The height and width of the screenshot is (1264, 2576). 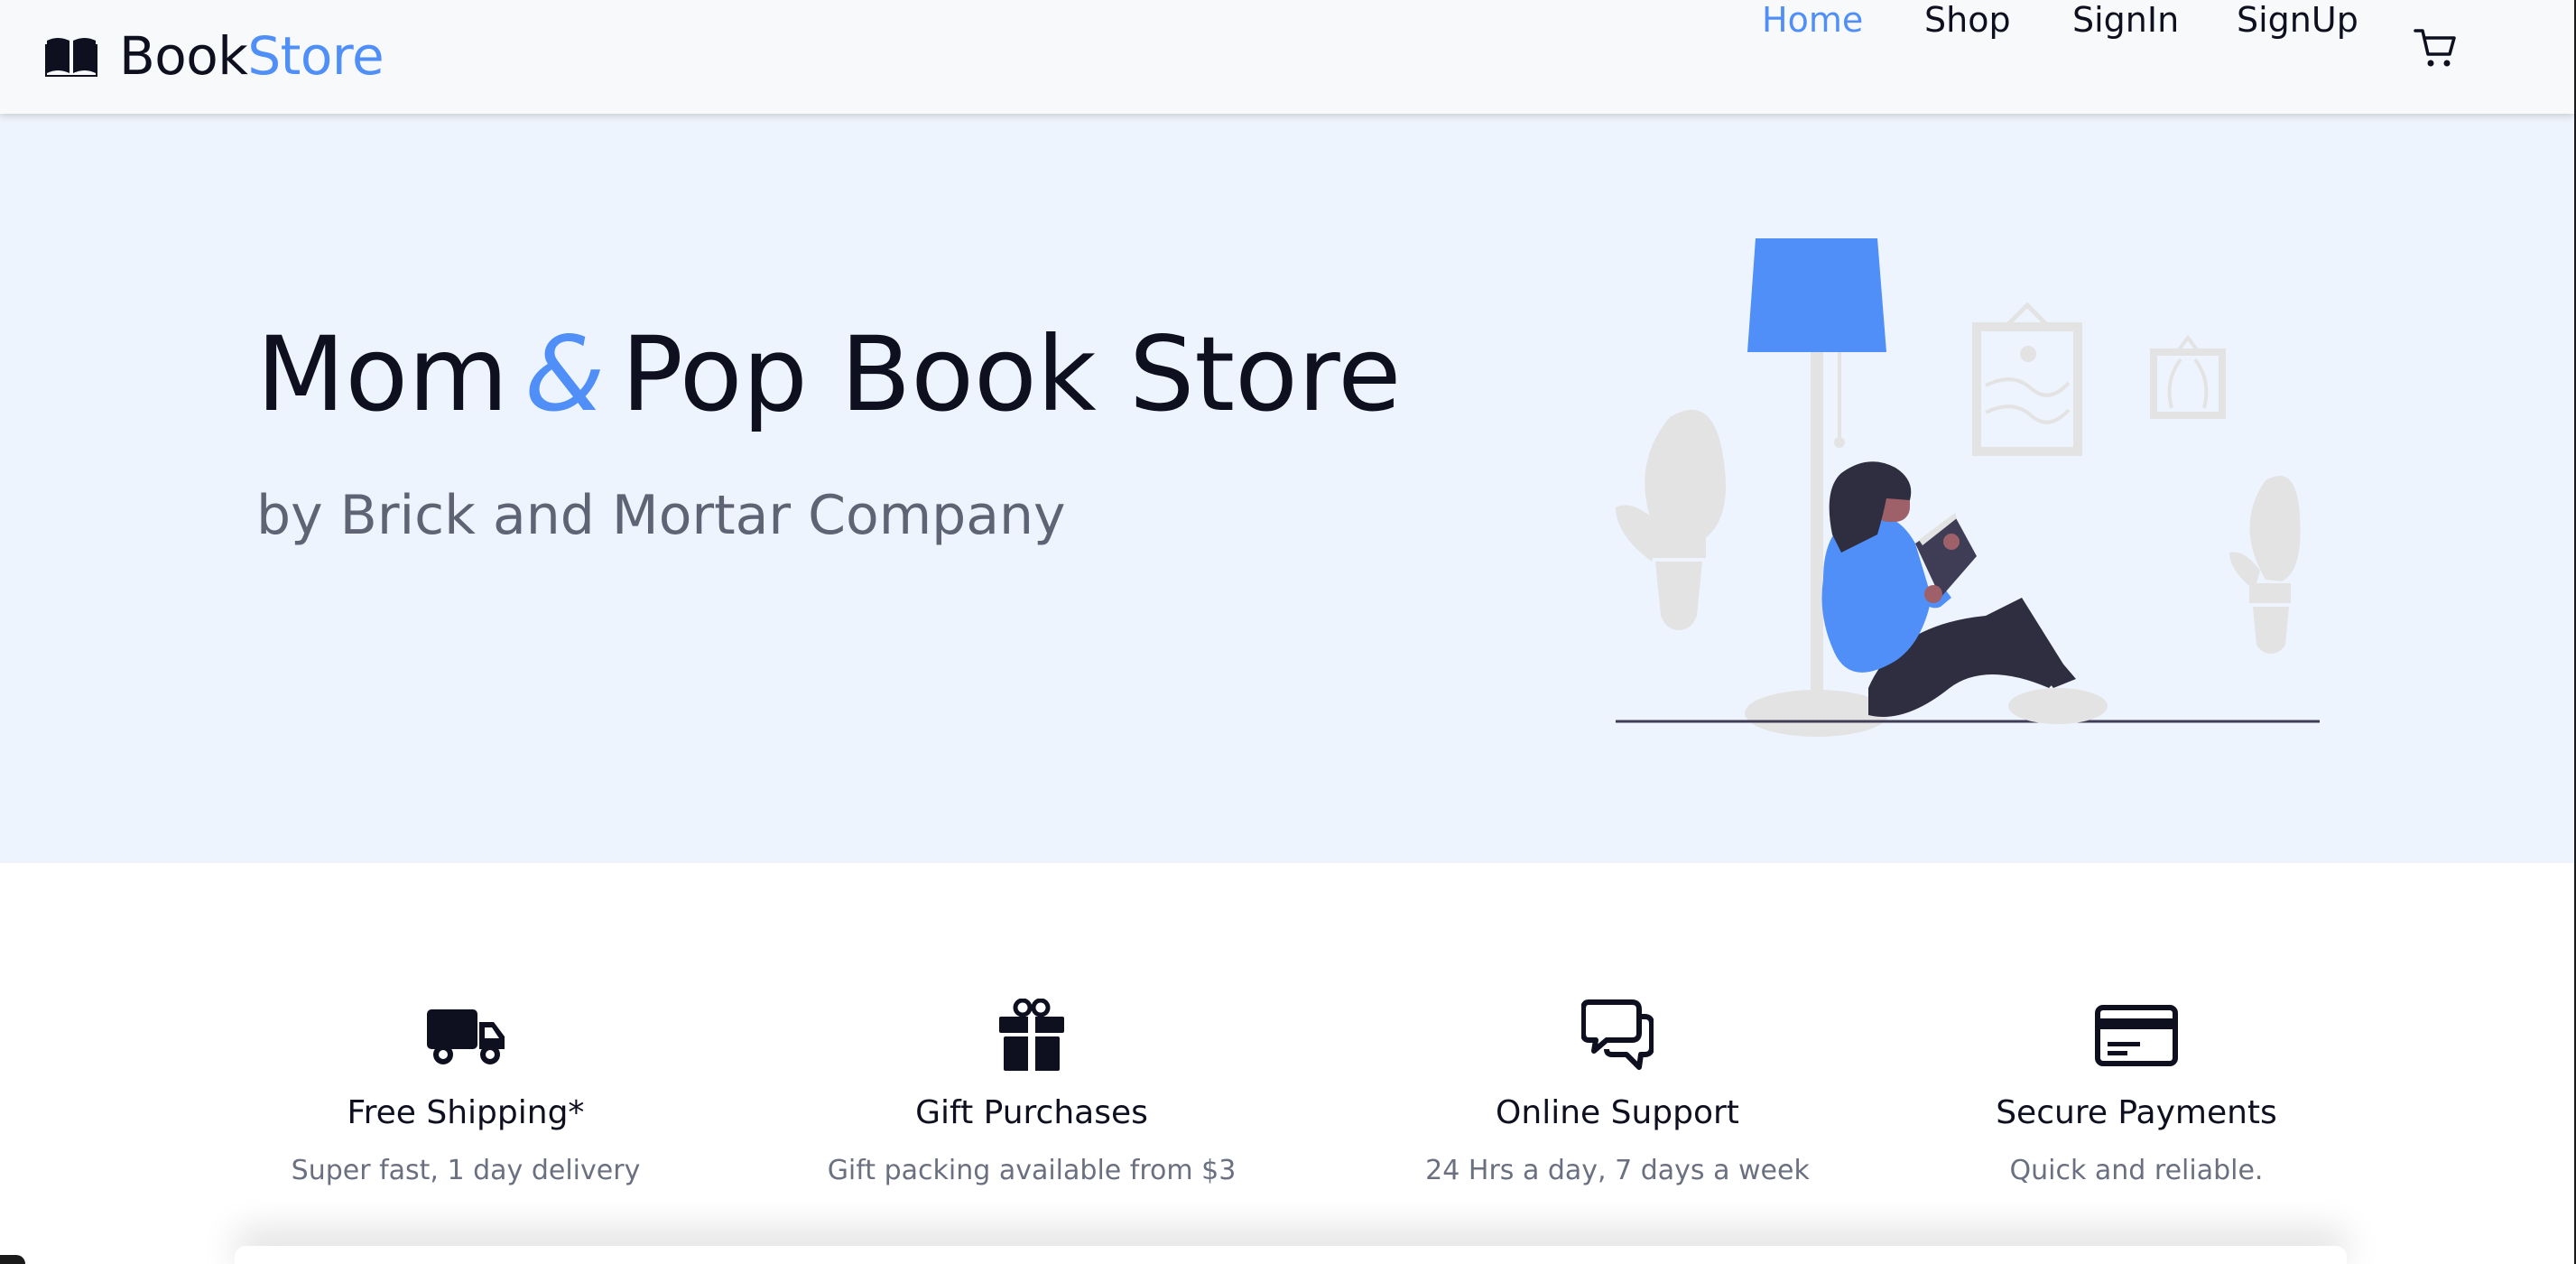 I want to click on feature-desc: Quick and reliable., so click(x=2136, y=1170).